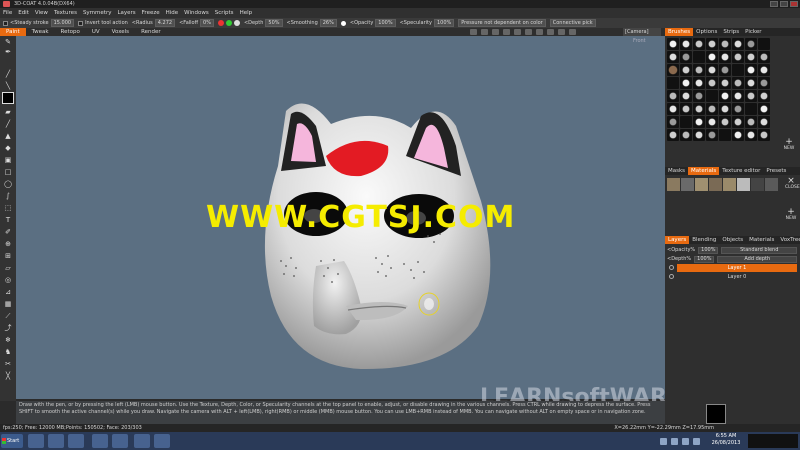  Describe the element at coordinates (8, 304) in the screenshot. I see `bucket-tool-icon: ▦` at that location.